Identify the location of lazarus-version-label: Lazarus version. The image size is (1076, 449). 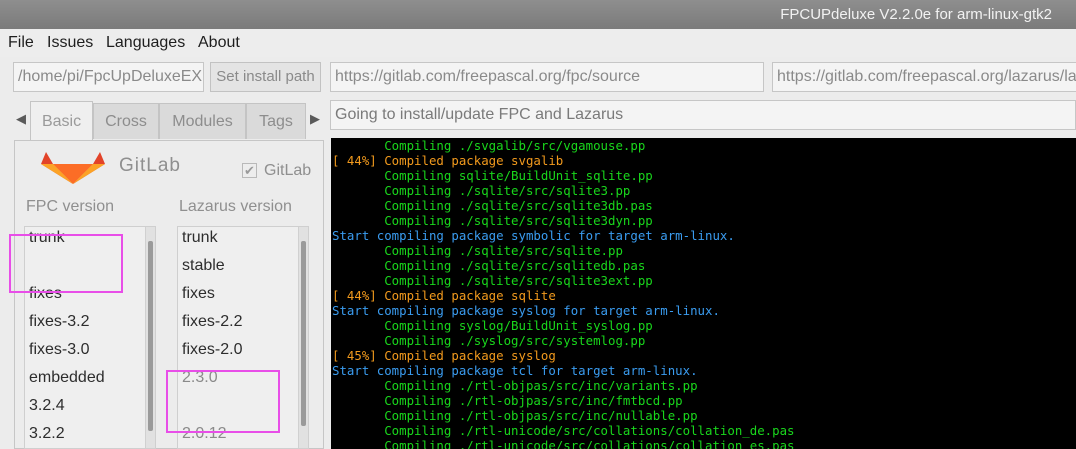
(235, 206).